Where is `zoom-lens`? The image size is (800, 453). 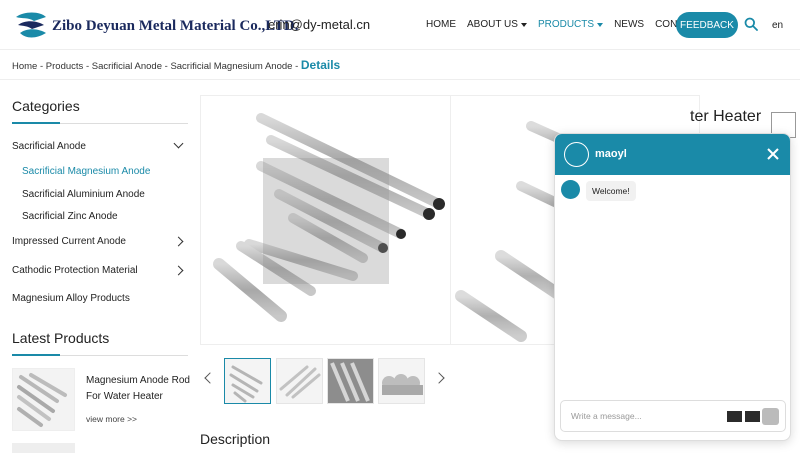 zoom-lens is located at coordinates (326, 221).